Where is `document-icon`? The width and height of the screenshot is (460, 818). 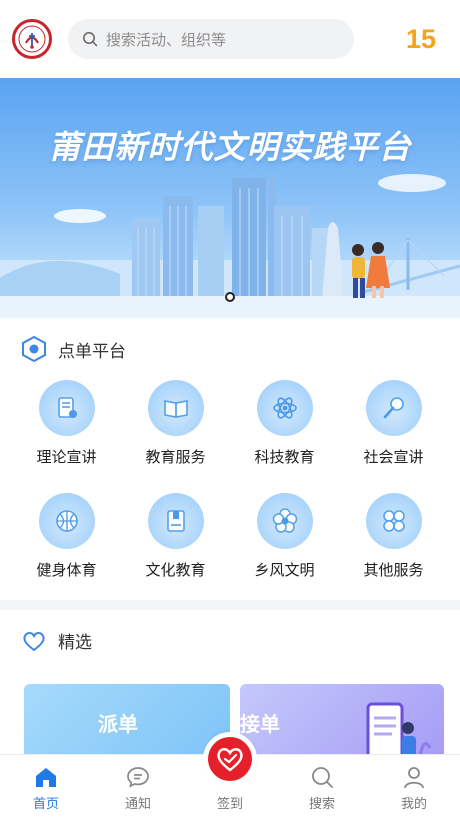 document-icon is located at coordinates (67, 407).